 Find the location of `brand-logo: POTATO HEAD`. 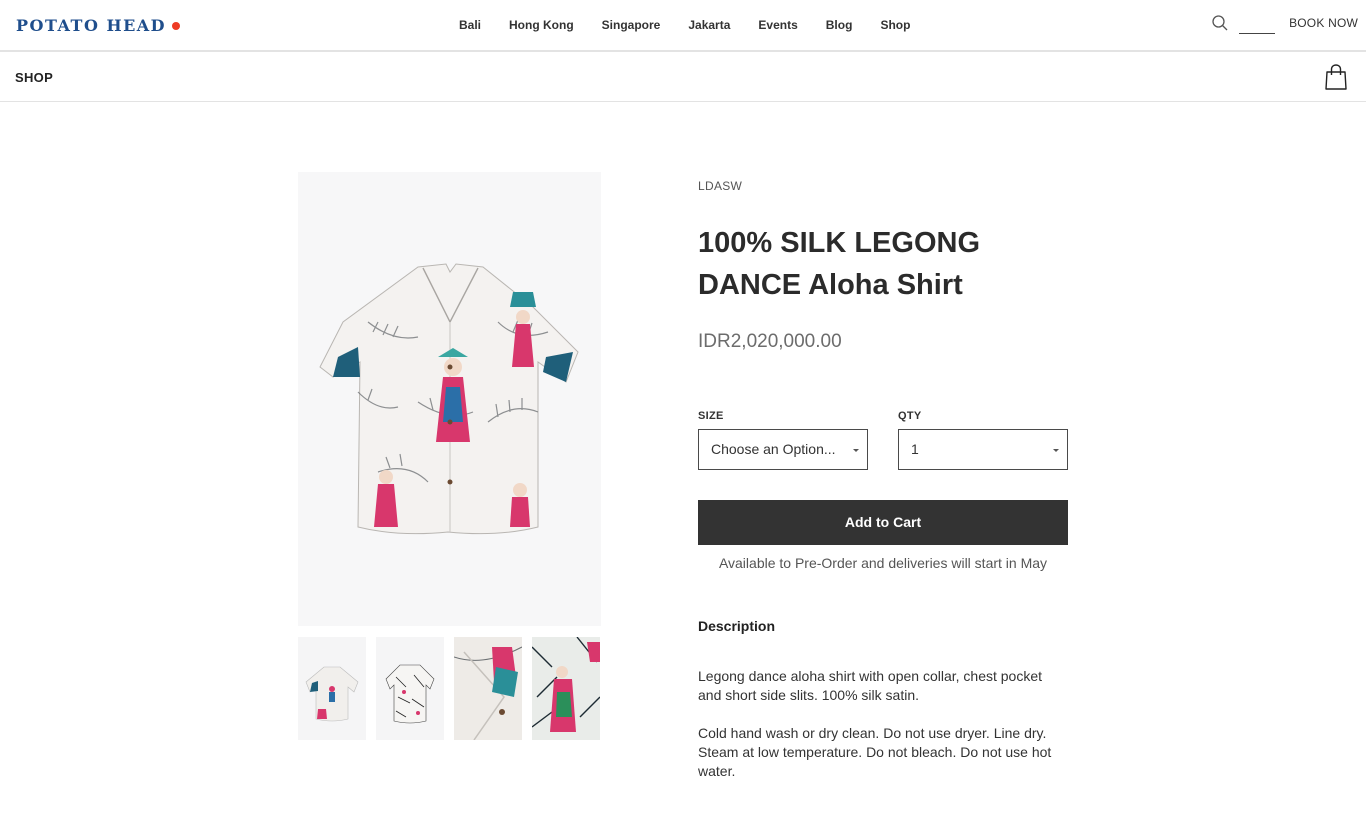

brand-logo: POTATO HEAD is located at coordinates (98, 25).